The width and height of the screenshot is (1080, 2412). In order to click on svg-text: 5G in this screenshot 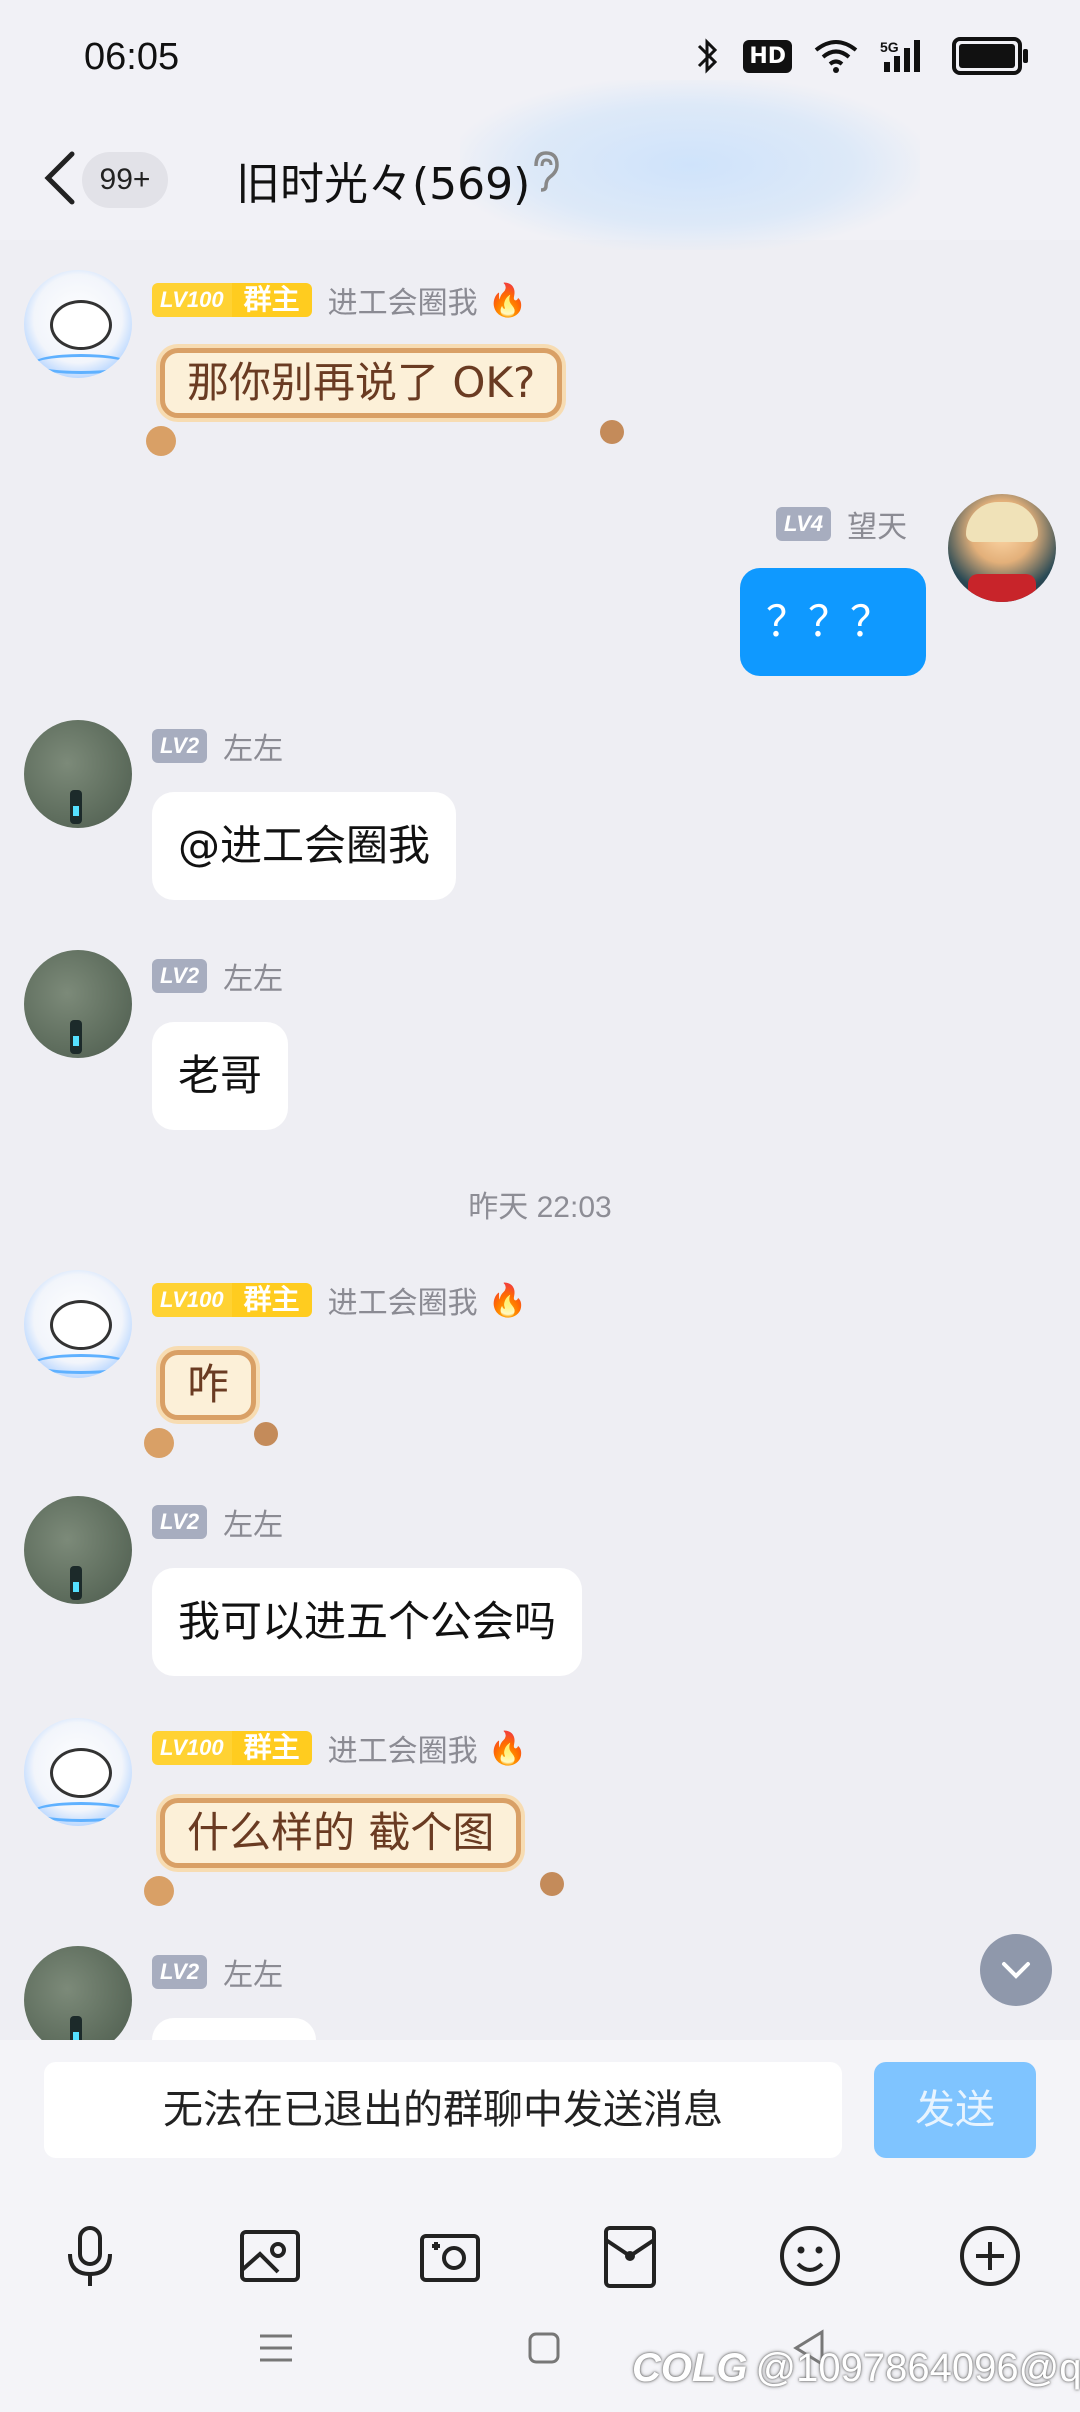, I will do `click(889, 47)`.